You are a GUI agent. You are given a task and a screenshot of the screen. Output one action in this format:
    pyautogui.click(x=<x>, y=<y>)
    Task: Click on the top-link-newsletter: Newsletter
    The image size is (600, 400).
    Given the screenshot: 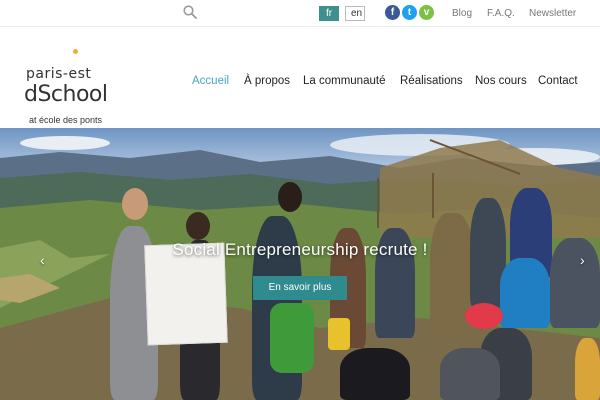 What is the action you would take?
    pyautogui.click(x=552, y=13)
    